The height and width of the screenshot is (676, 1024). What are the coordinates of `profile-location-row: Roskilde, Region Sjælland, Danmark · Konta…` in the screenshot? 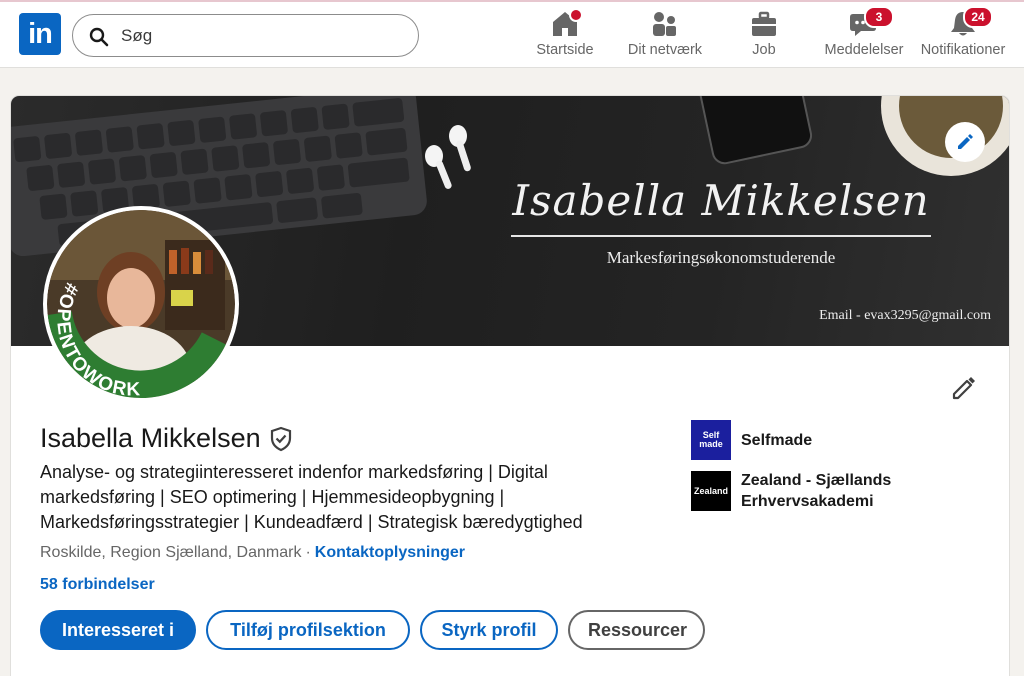 It's located at (252, 553).